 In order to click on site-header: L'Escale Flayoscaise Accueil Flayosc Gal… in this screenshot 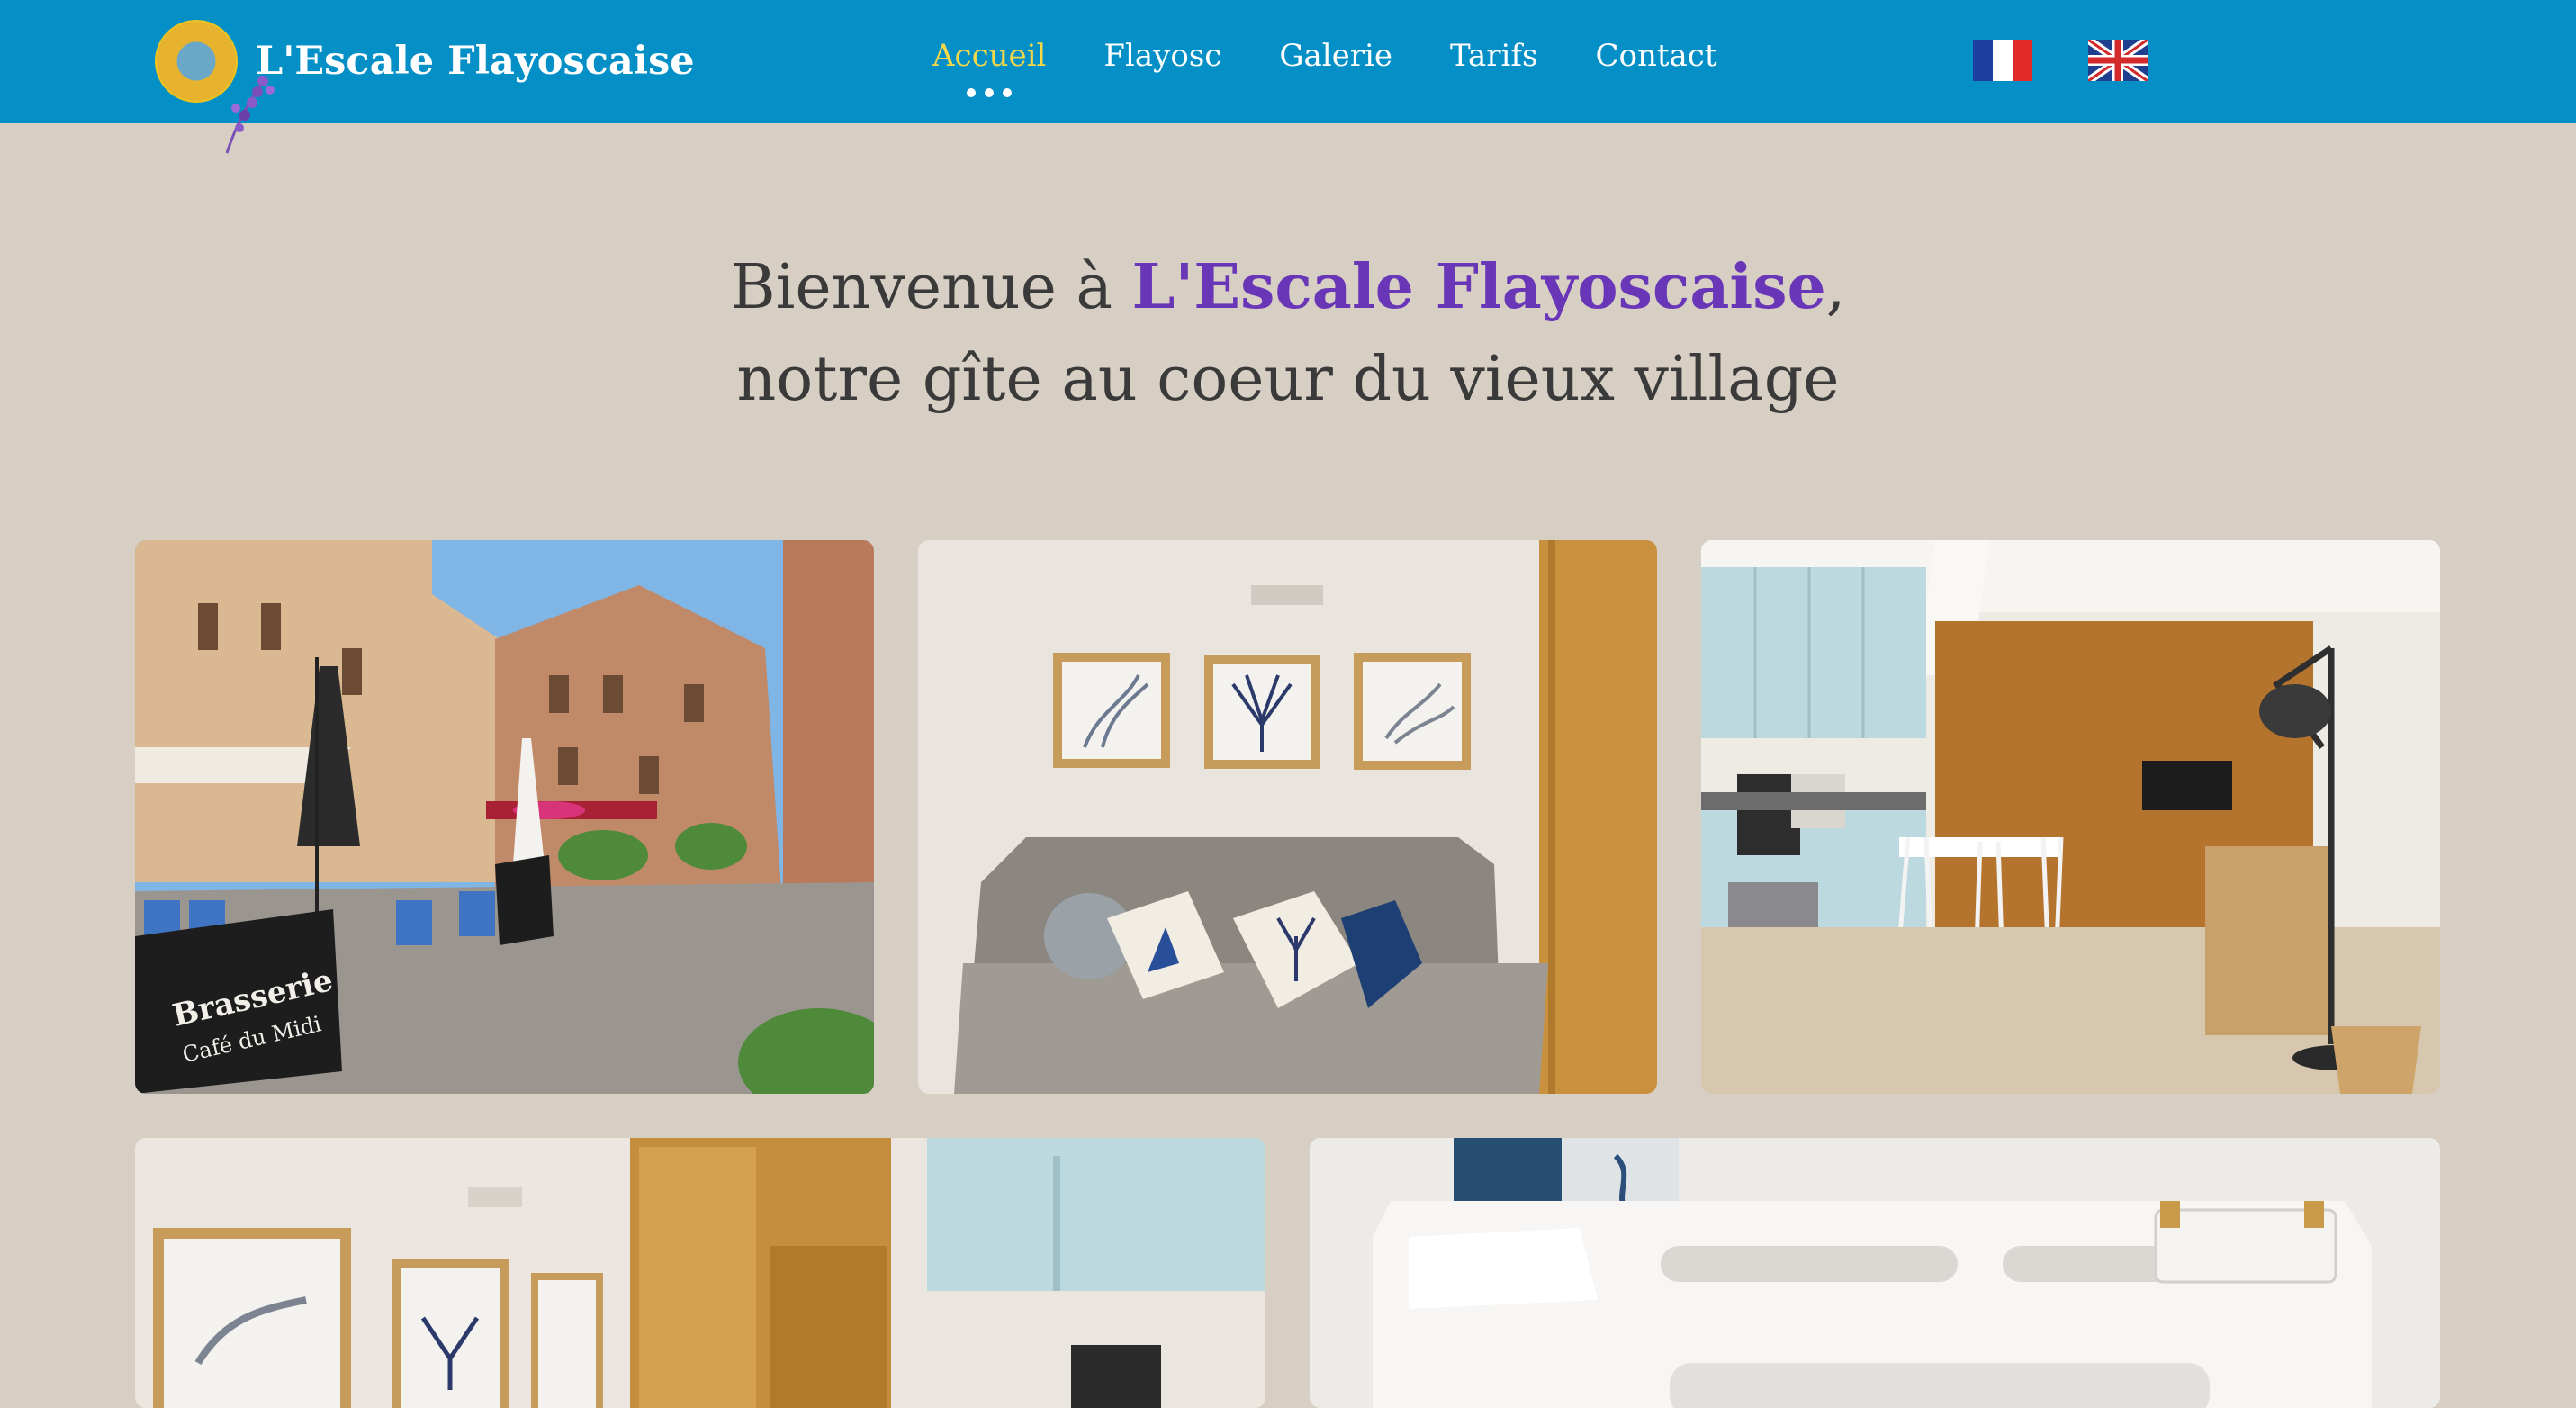, I will do `click(1288, 77)`.